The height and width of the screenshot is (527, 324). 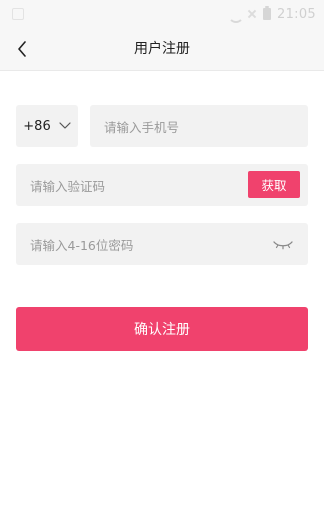 I want to click on status-icons: 21:05, so click(x=271, y=14).